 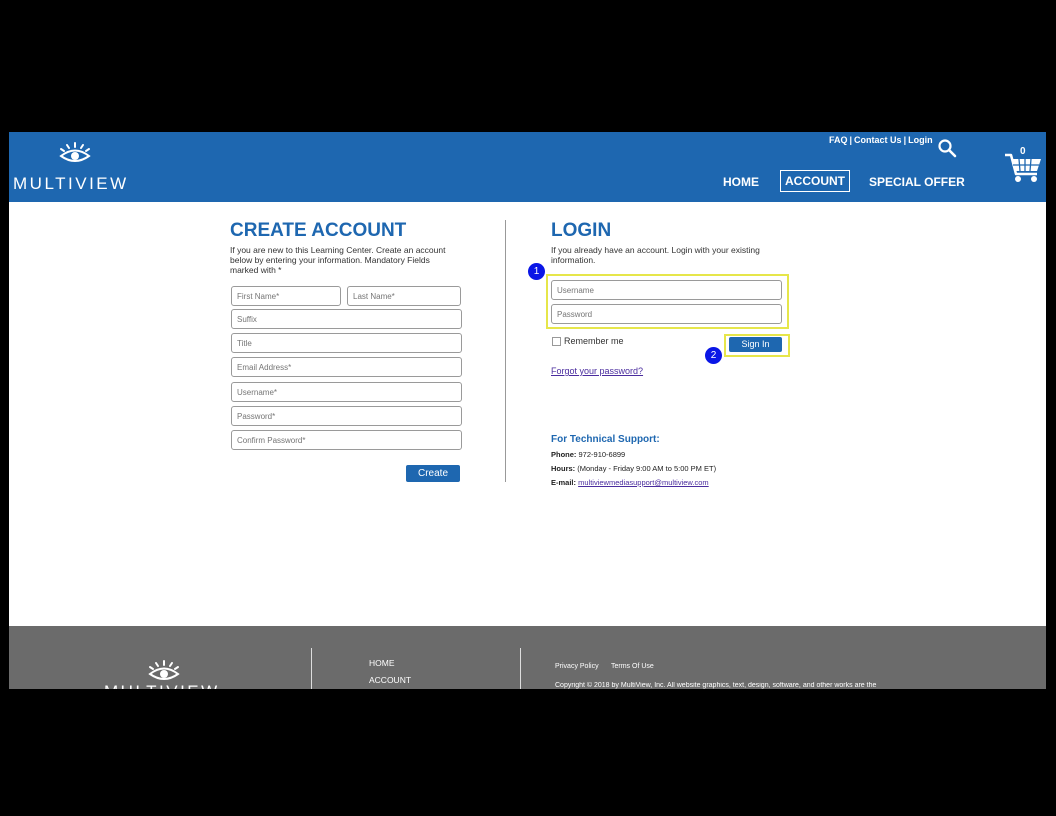 I want to click on hours-label: Hours:, so click(x=563, y=468).